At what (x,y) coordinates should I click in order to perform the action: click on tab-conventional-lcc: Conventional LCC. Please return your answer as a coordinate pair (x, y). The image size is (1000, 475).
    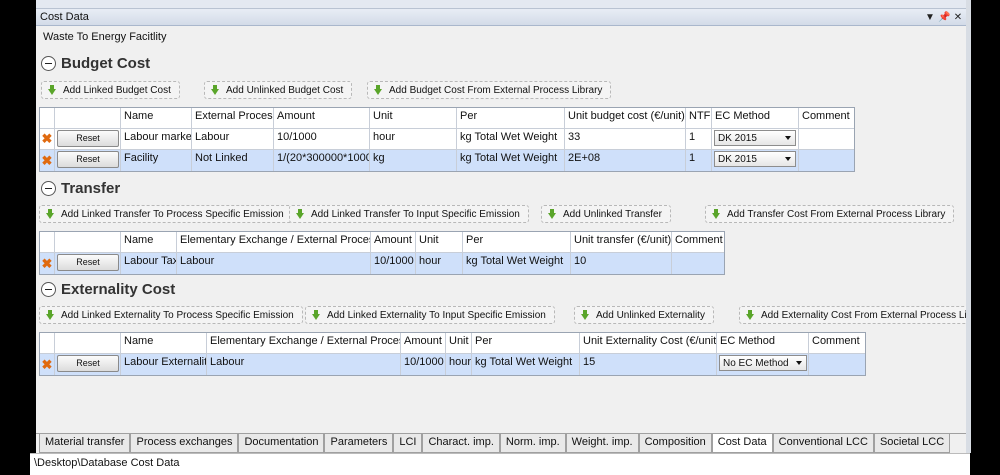
    Looking at the image, I should click on (823, 443).